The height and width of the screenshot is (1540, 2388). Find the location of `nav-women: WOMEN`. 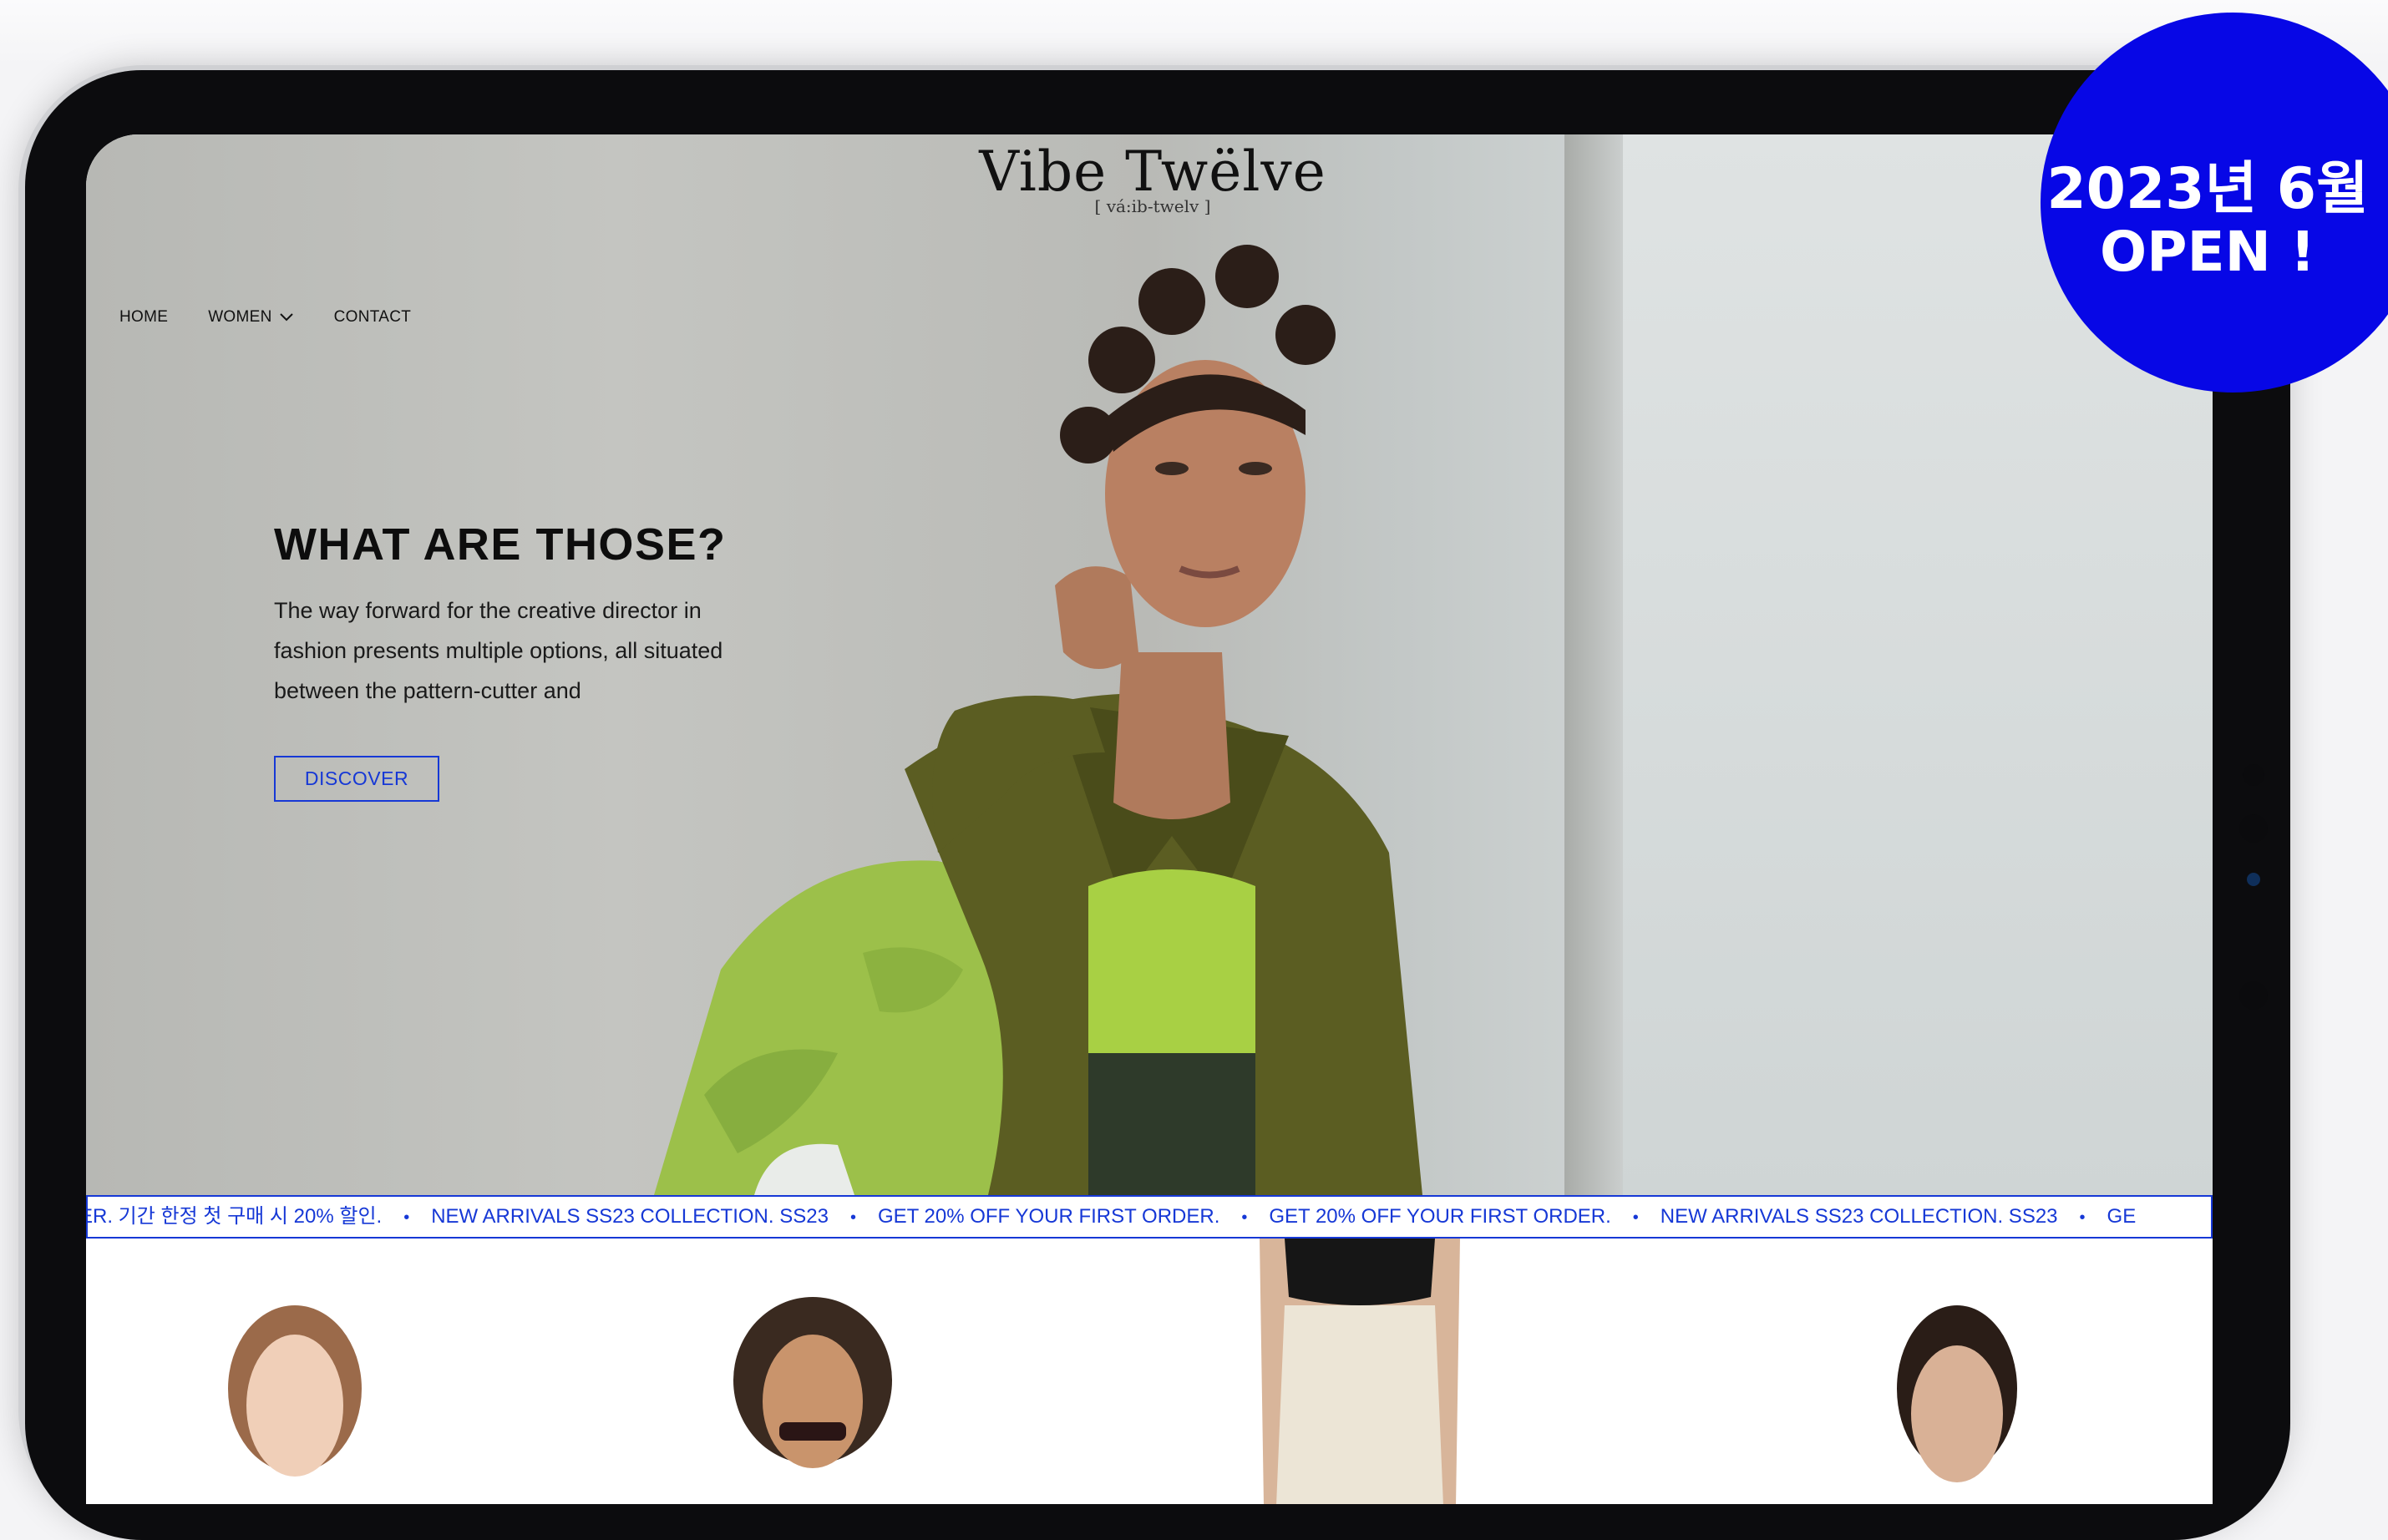

nav-women: WOMEN is located at coordinates (251, 318).